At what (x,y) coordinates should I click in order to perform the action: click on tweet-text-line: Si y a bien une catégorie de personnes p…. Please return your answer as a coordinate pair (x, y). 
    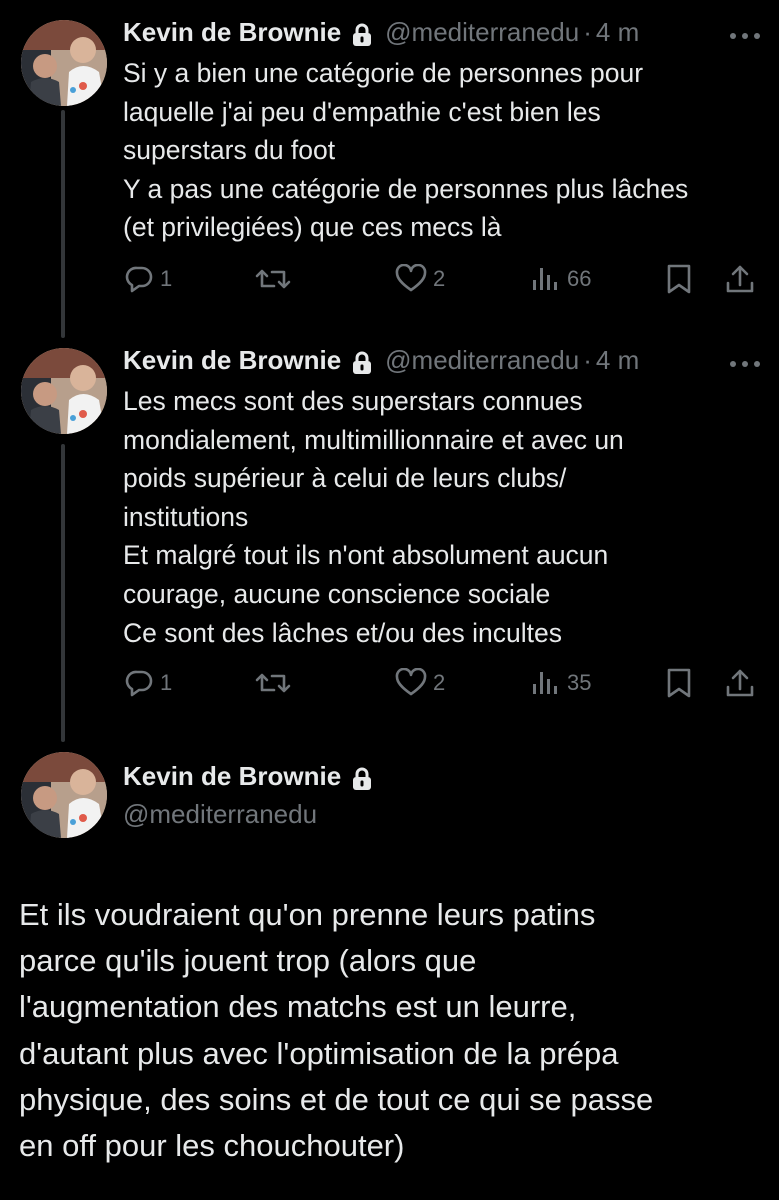
    Looking at the image, I should click on (383, 73).